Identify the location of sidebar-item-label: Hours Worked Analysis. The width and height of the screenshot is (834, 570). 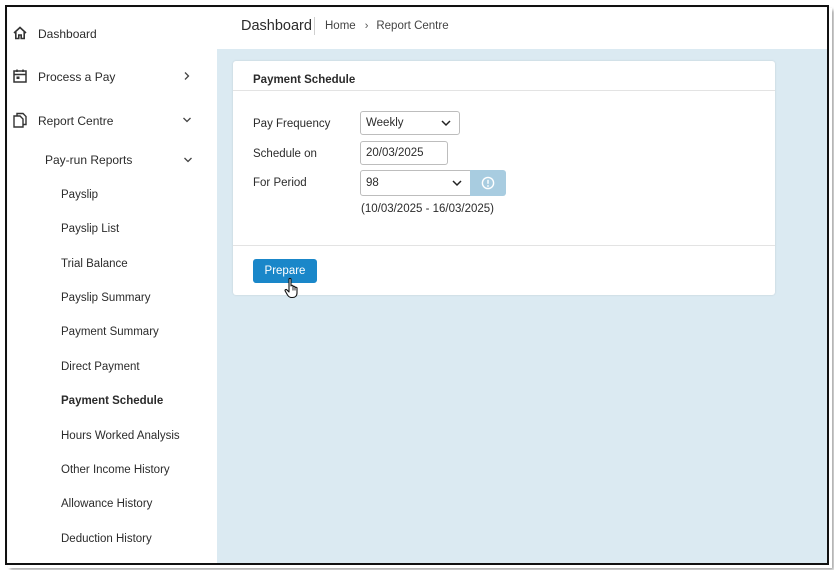
(120, 436).